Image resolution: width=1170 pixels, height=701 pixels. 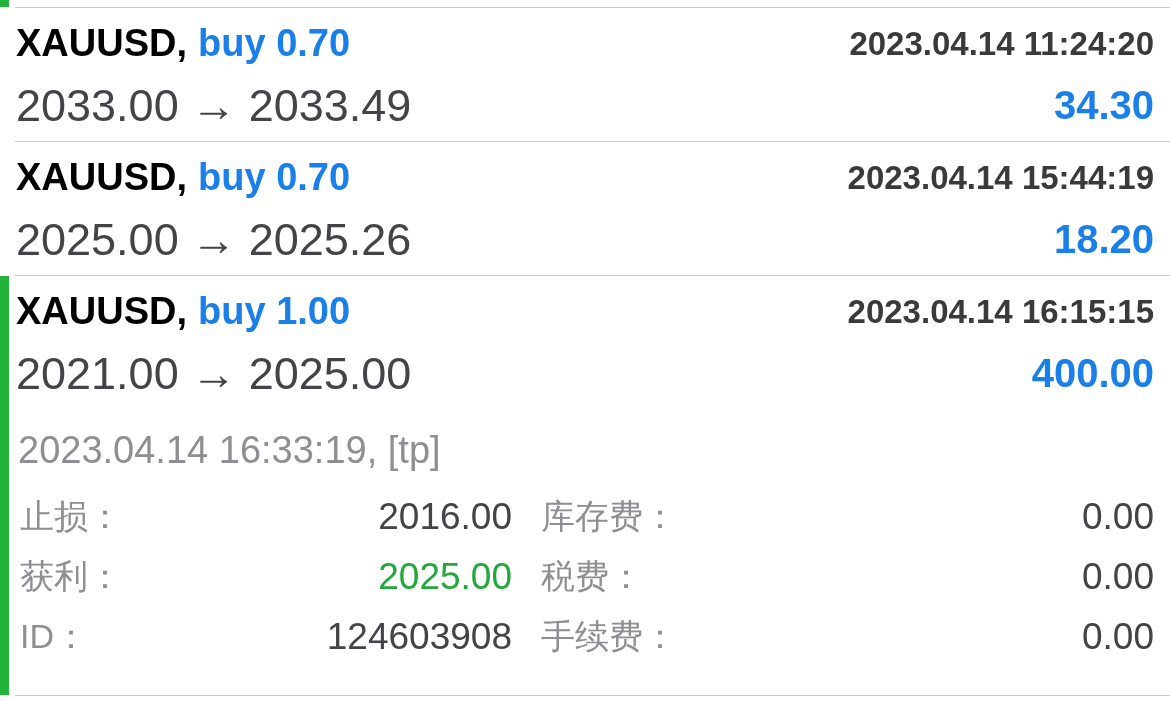 What do you see at coordinates (214, 105) in the screenshot?
I see `price-range-text: 2033.00 → 2033.49` at bounding box center [214, 105].